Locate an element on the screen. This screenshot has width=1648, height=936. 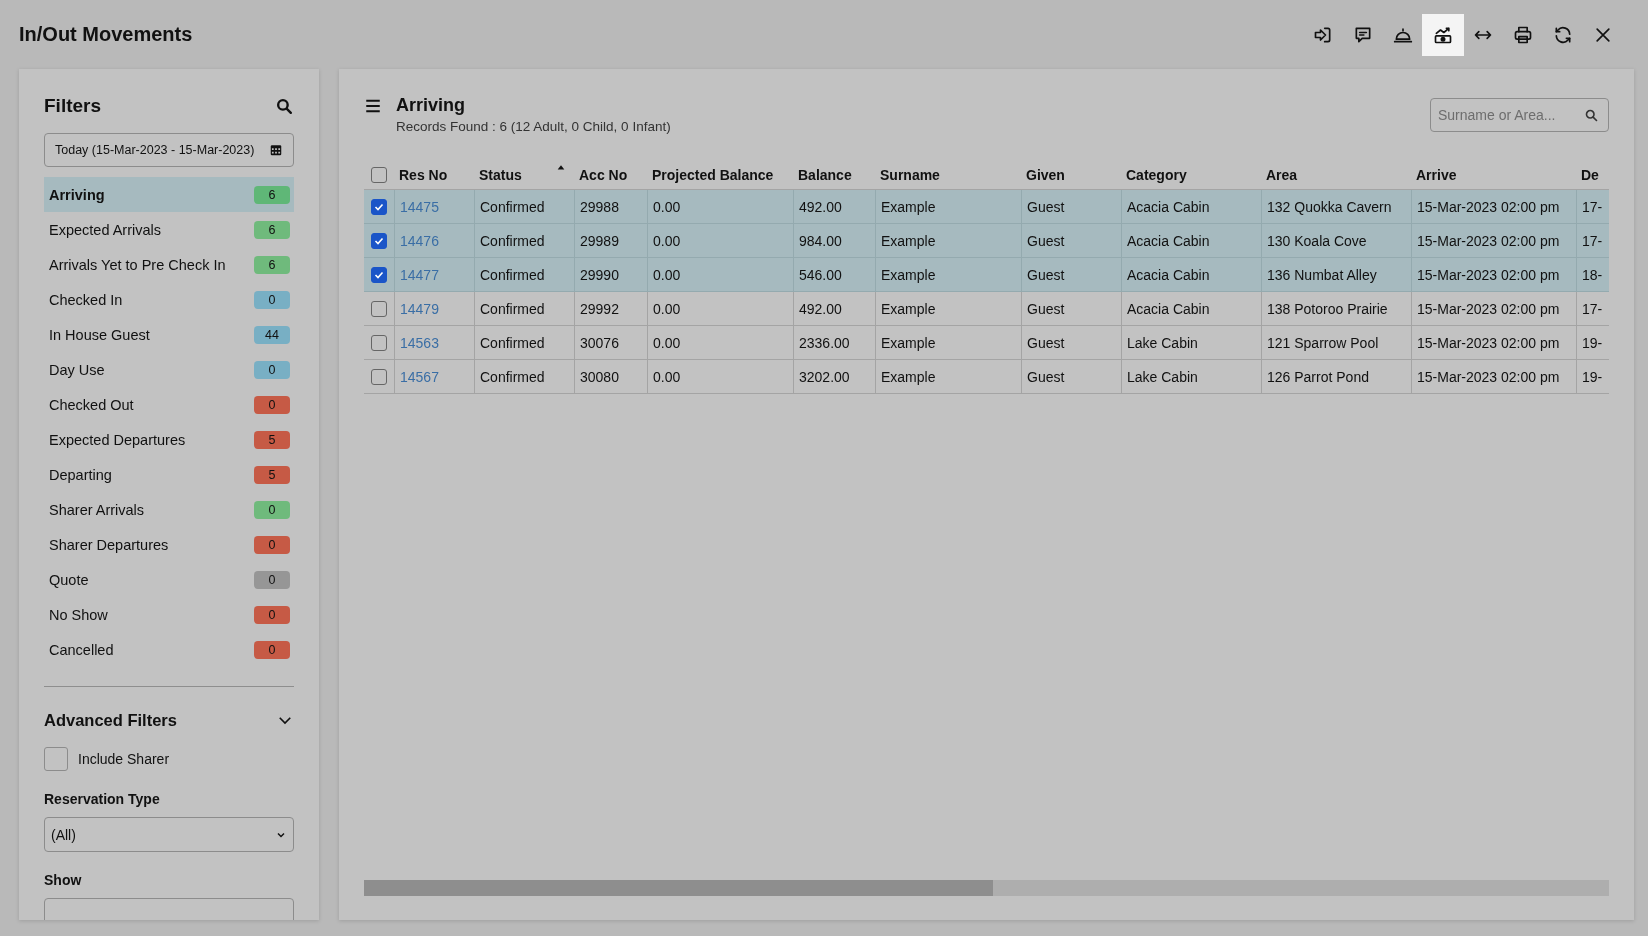
table-cell: 546.00 is located at coordinates (820, 274).